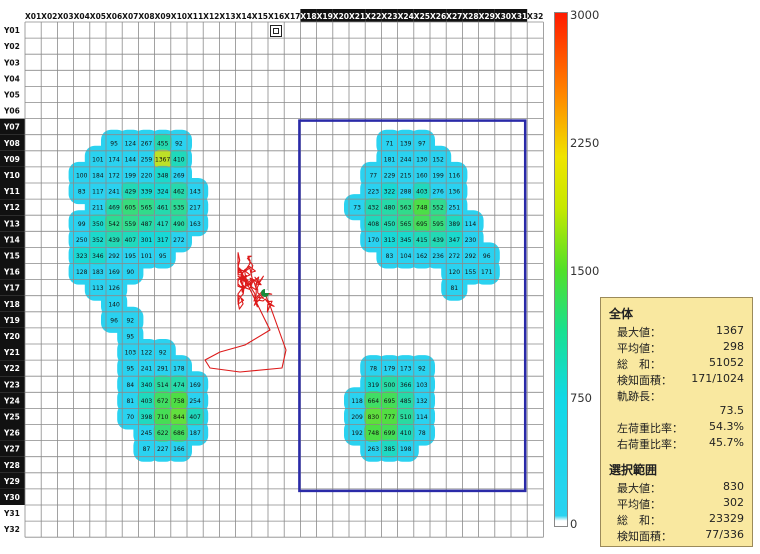 Image resolution: width=760 pixels, height=554 pixels. What do you see at coordinates (11, 207) in the screenshot?
I see `row-label: Y12` at bounding box center [11, 207].